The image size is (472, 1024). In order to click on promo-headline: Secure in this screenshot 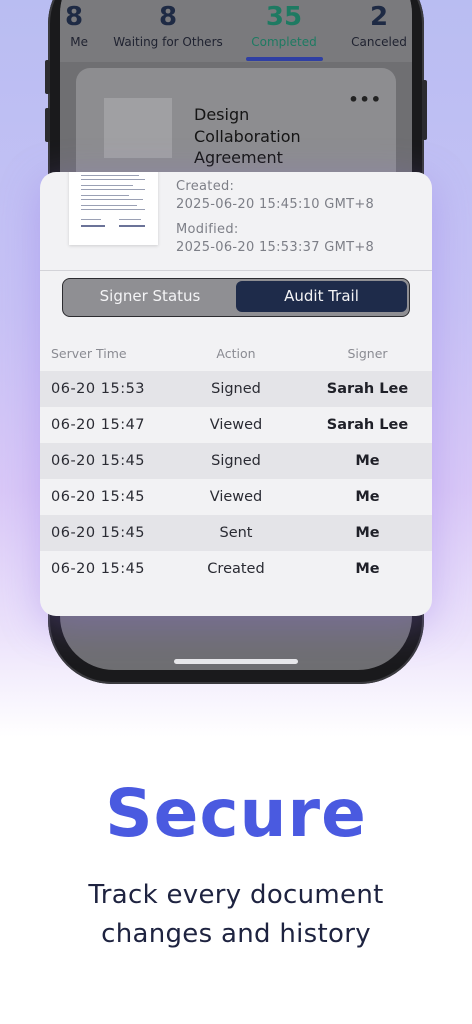, I will do `click(236, 813)`.